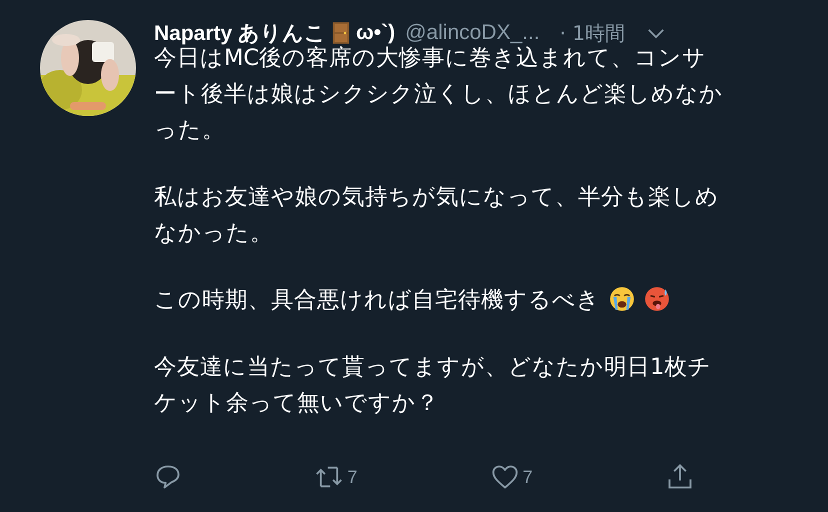  I want to click on retweet-button: 7, so click(336, 477).